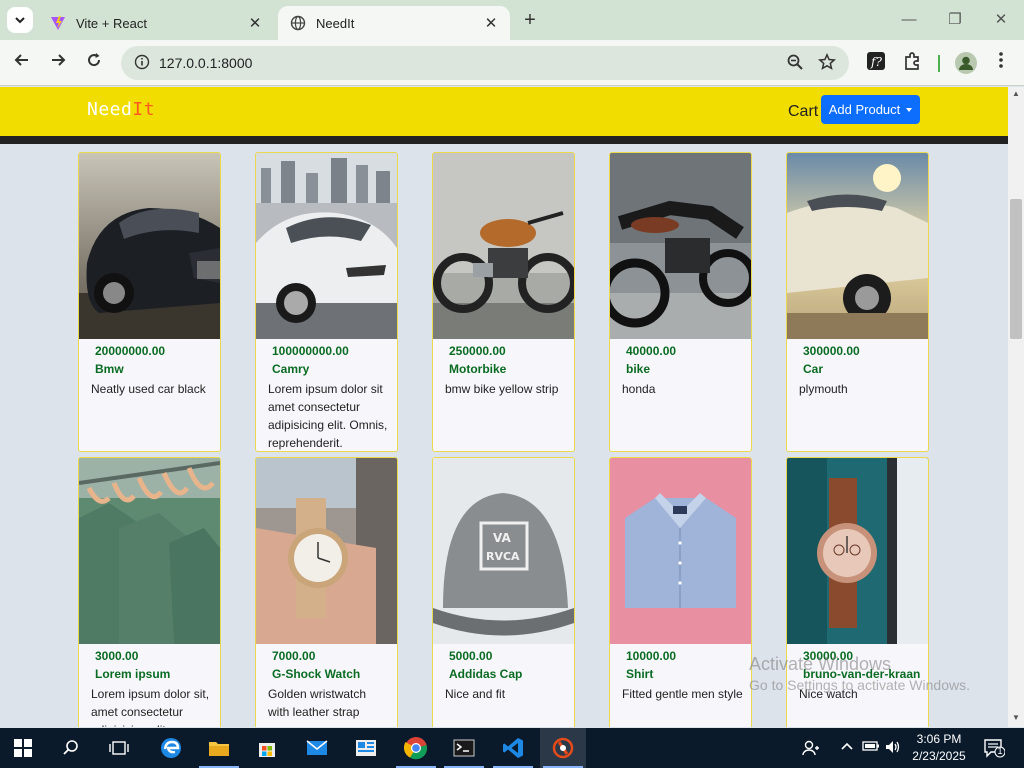  What do you see at coordinates (485, 63) in the screenshot?
I see `address-bar: 127.0.0.1:8000` at bounding box center [485, 63].